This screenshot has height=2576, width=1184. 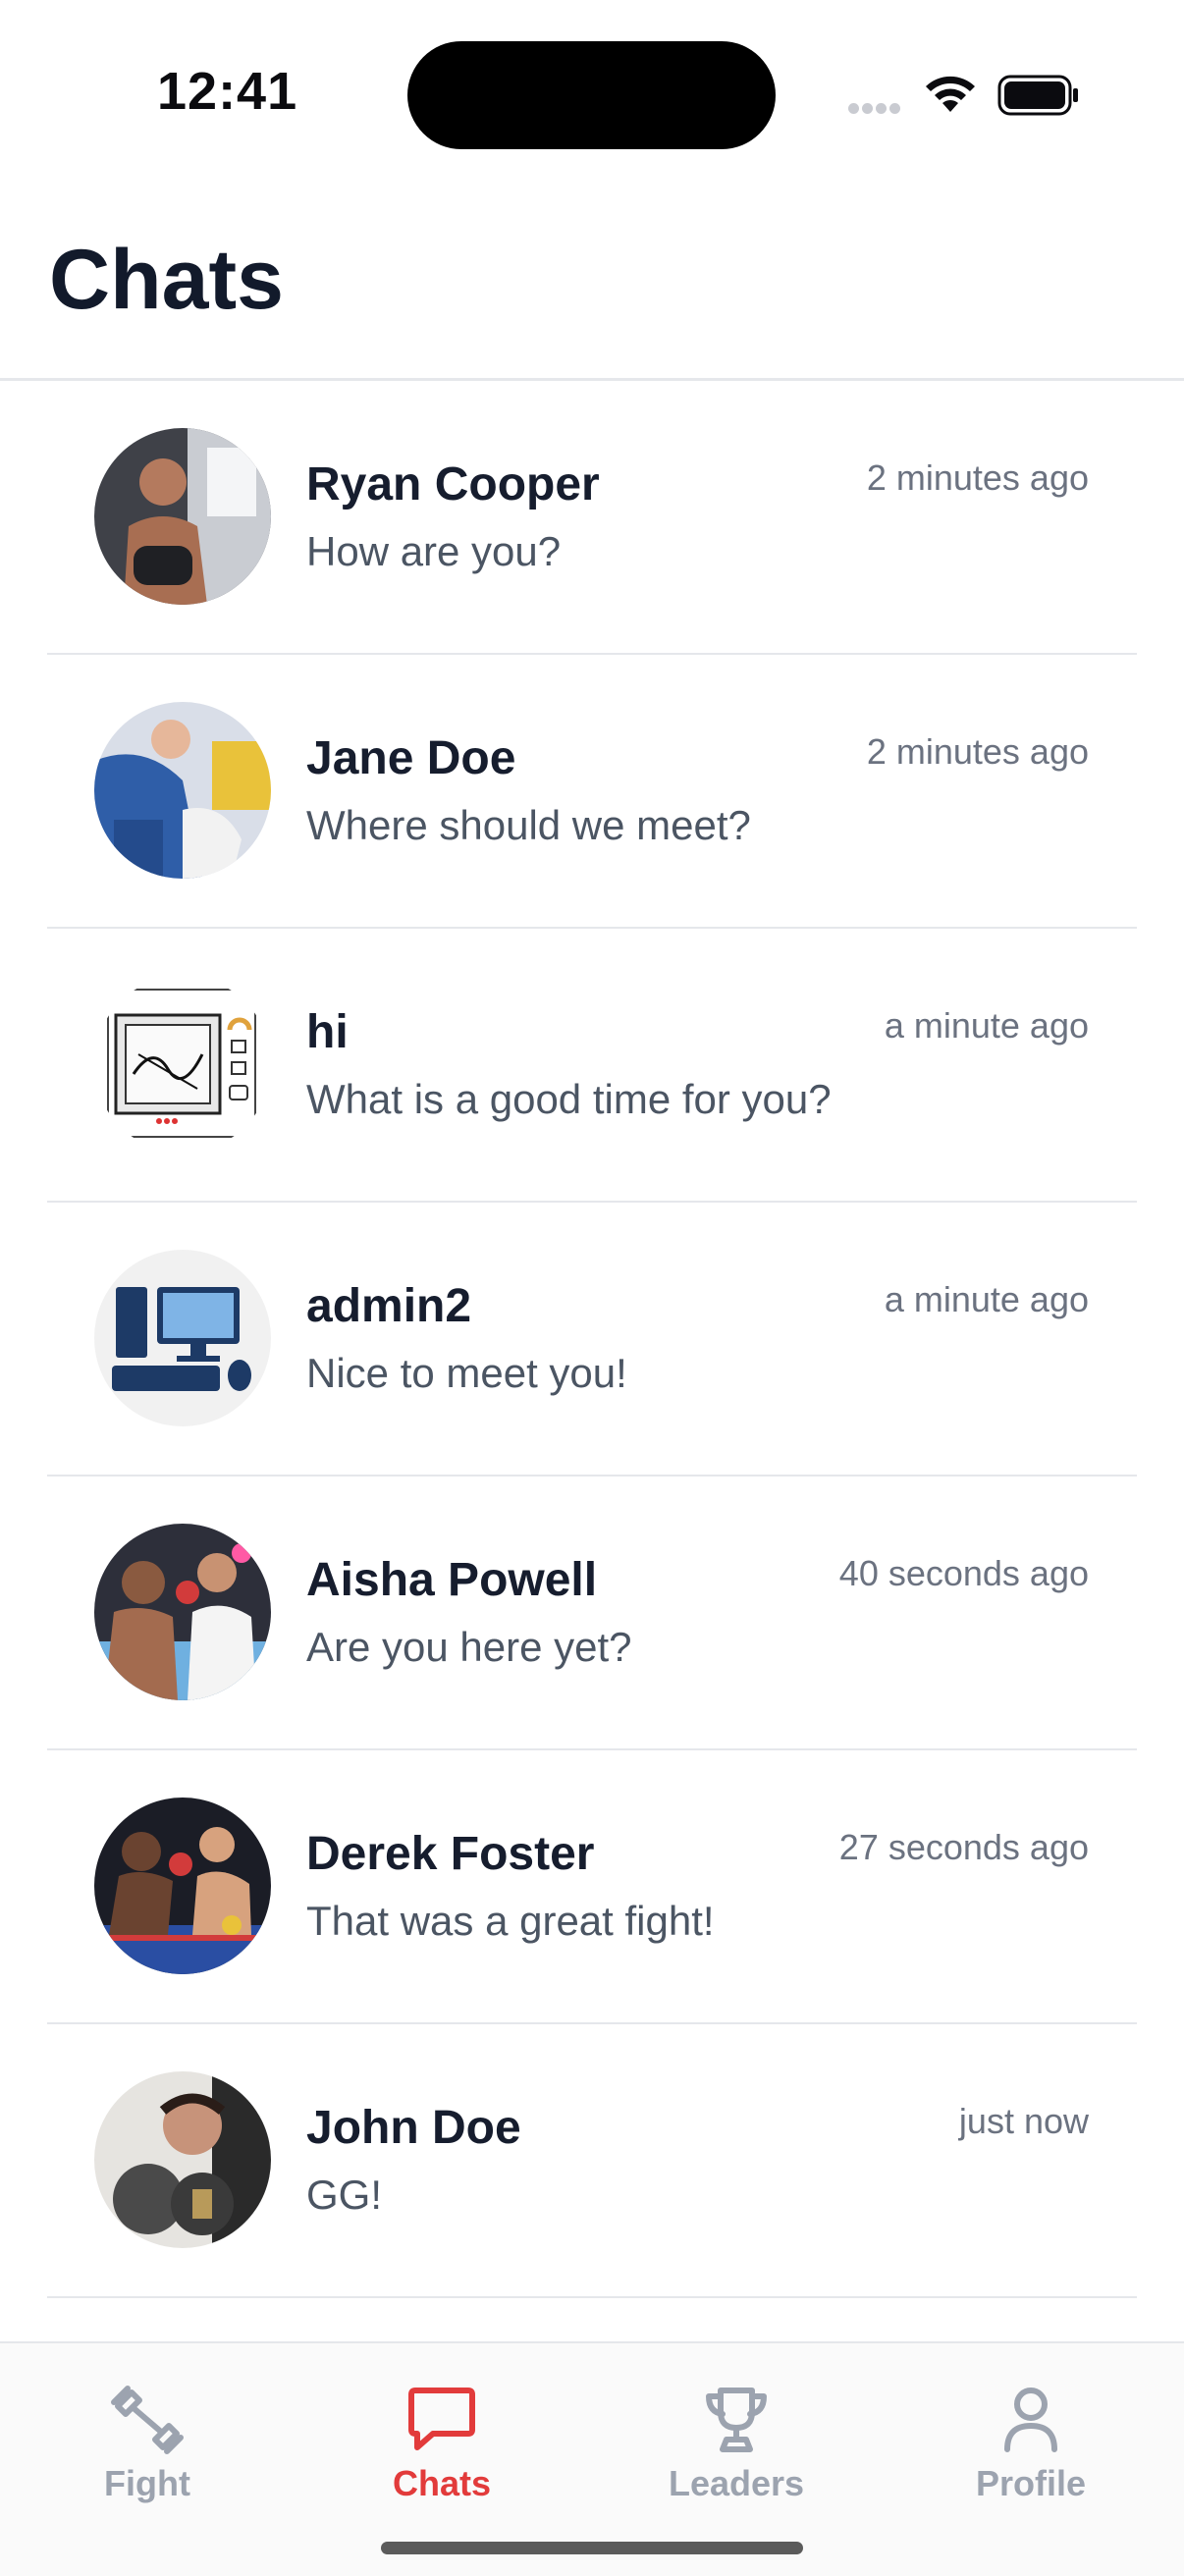 What do you see at coordinates (147, 2483) in the screenshot?
I see `tab-label: Fight` at bounding box center [147, 2483].